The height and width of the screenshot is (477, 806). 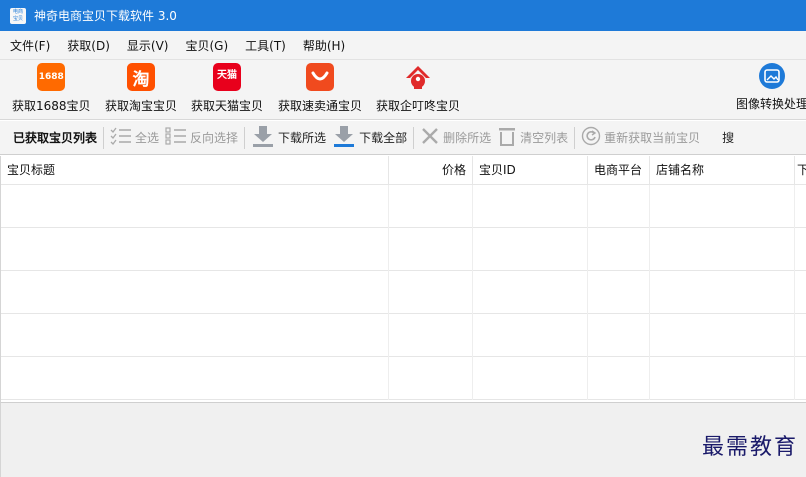 I want to click on get-1688-button: 1688 获取1688宝贝, so click(x=51, y=91).